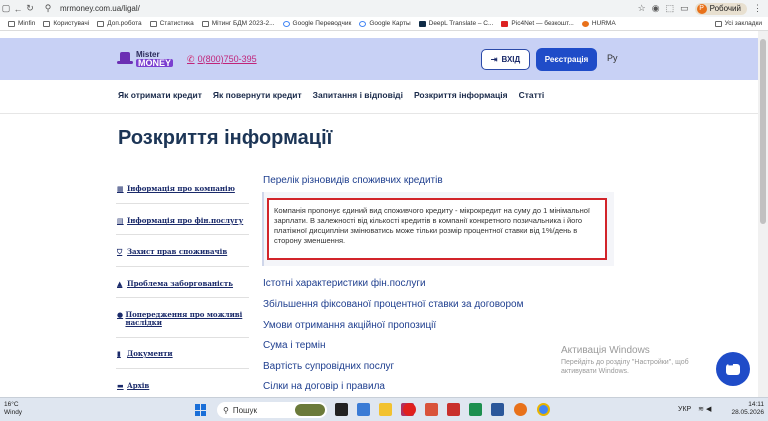 The height and width of the screenshot is (421, 768). I want to click on nav-how-to-repay: Як повернути кредит, so click(257, 95).